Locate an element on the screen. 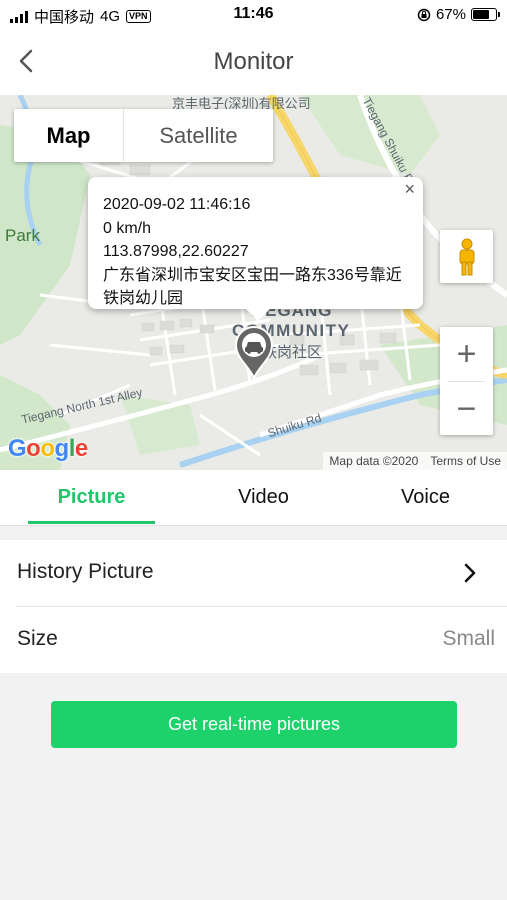  history-picture-row: History Picture is located at coordinates (253, 573).